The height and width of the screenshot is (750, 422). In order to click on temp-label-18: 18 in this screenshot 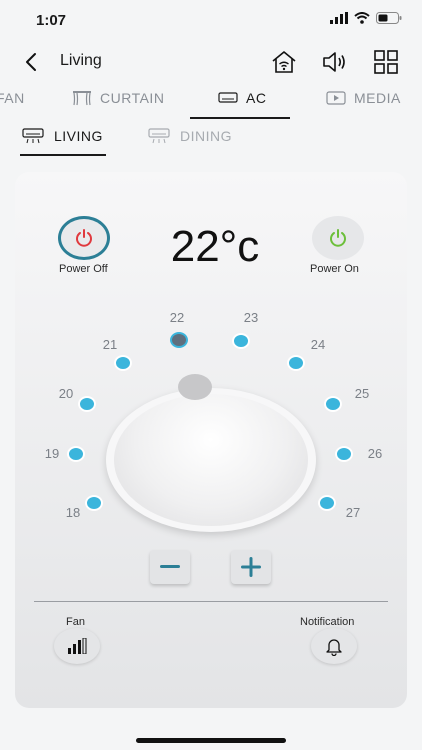, I will do `click(73, 512)`.